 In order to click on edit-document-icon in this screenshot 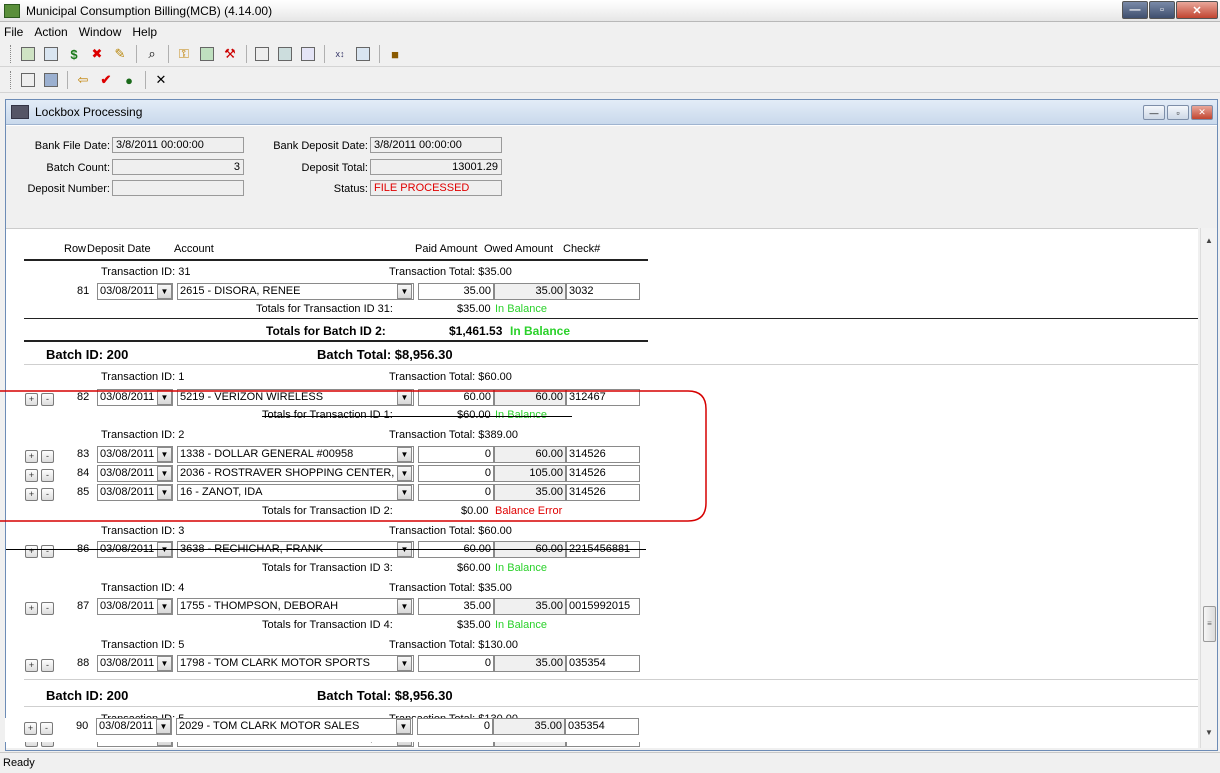, I will do `click(51, 54)`.